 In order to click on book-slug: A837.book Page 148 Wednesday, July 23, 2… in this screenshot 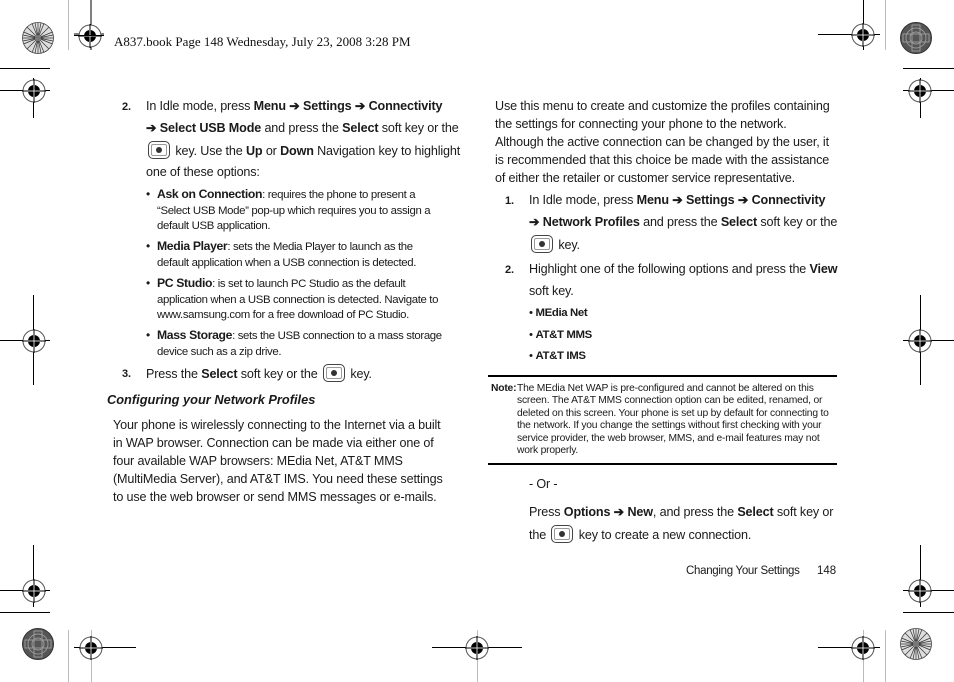, I will do `click(262, 41)`.